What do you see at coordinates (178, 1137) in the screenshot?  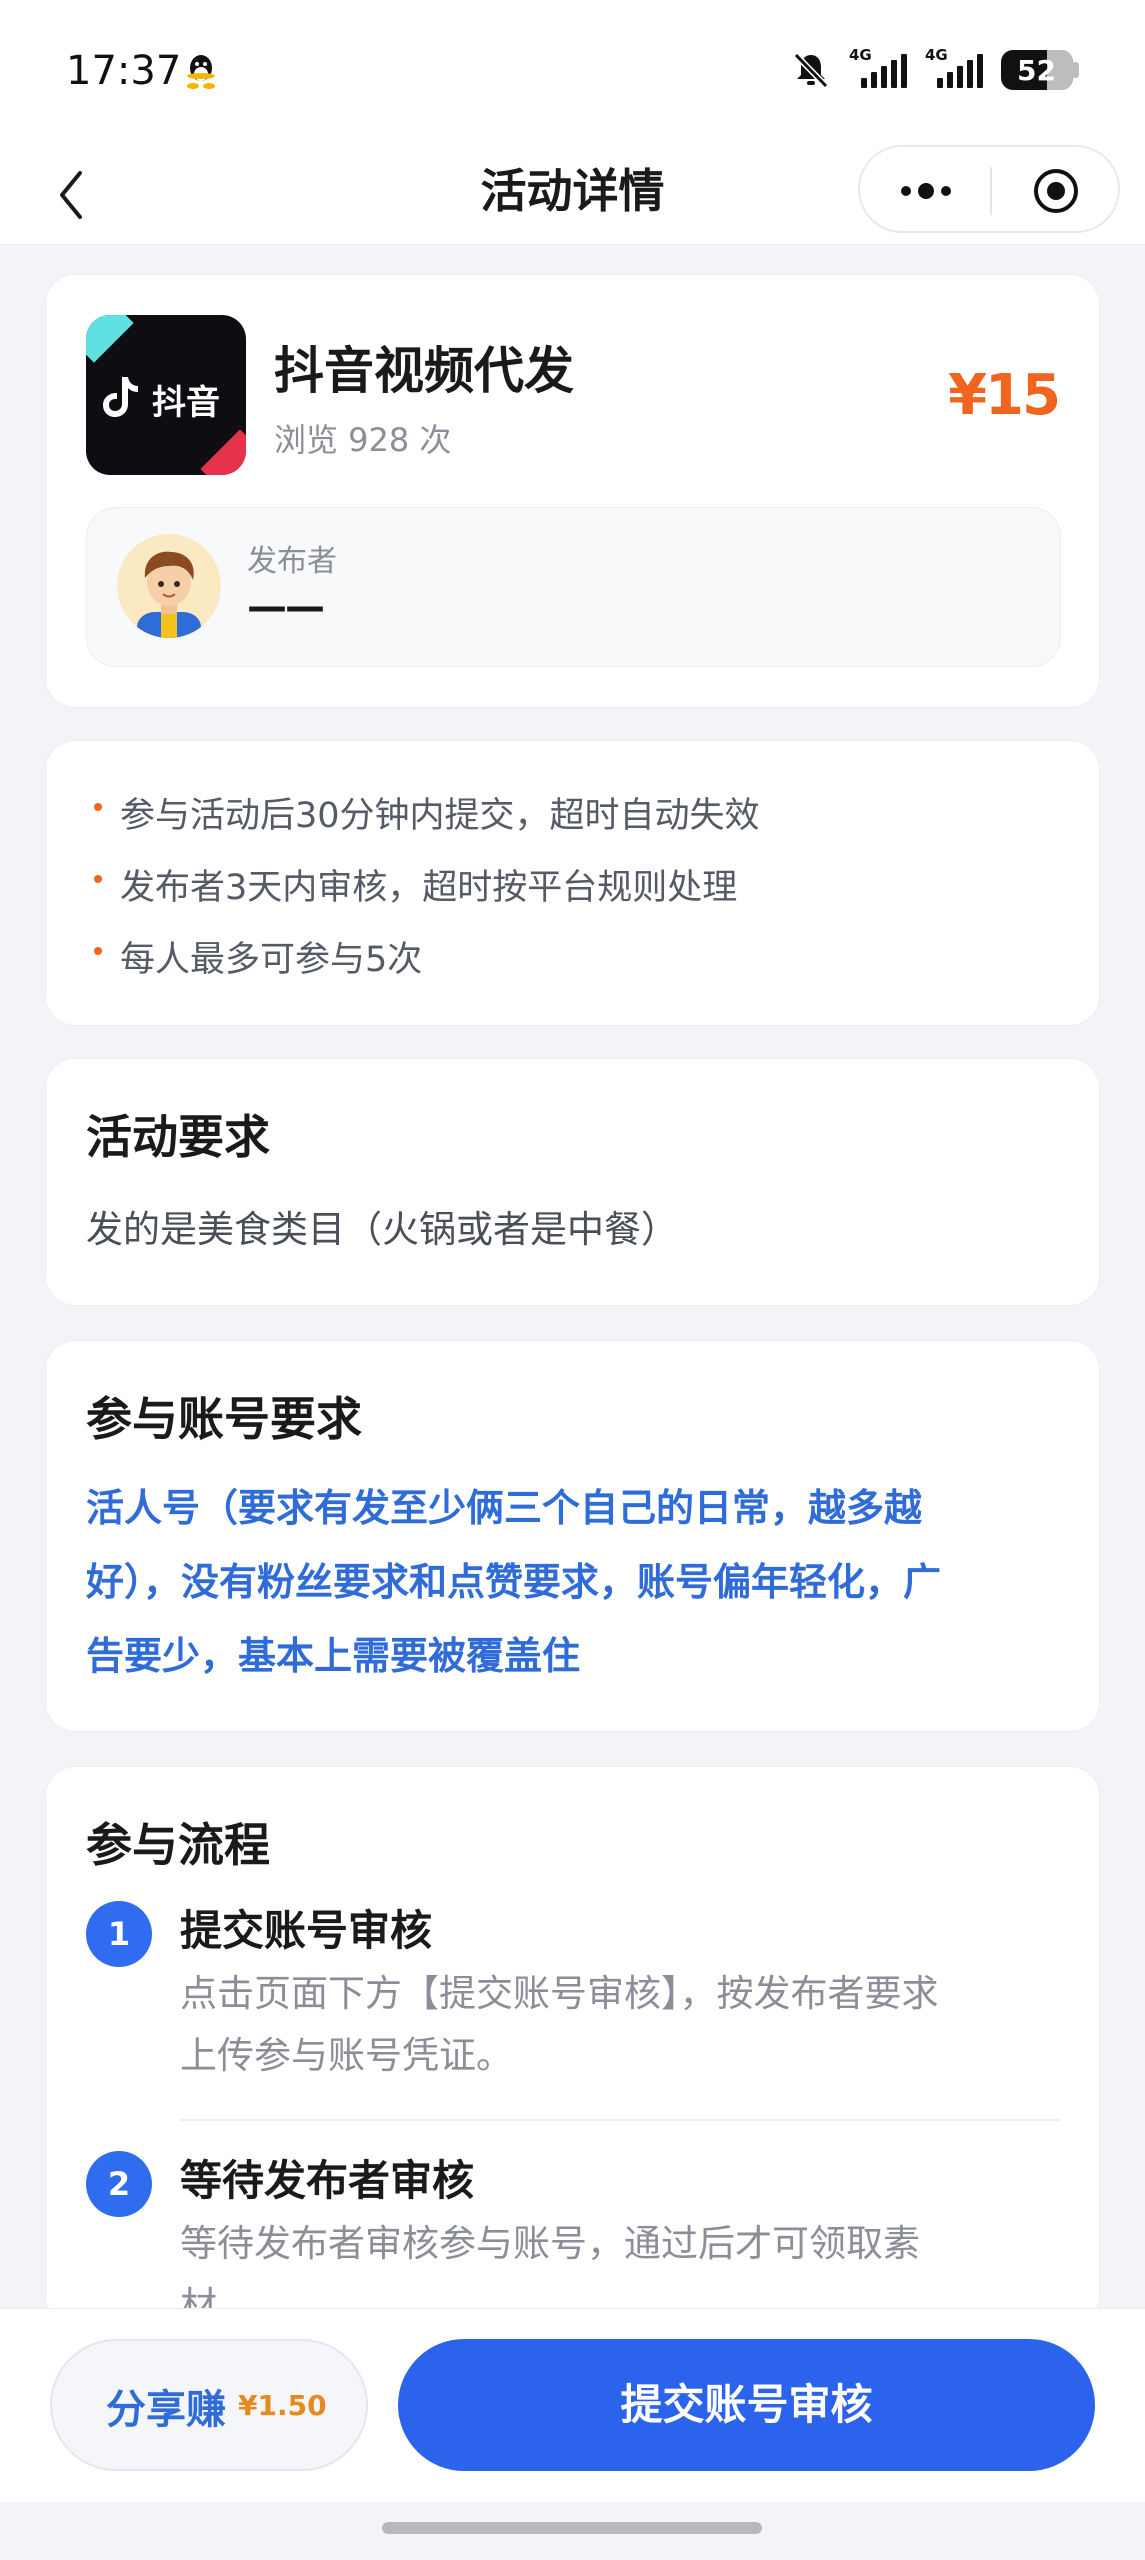 I see `requirements-title: 活动要求` at bounding box center [178, 1137].